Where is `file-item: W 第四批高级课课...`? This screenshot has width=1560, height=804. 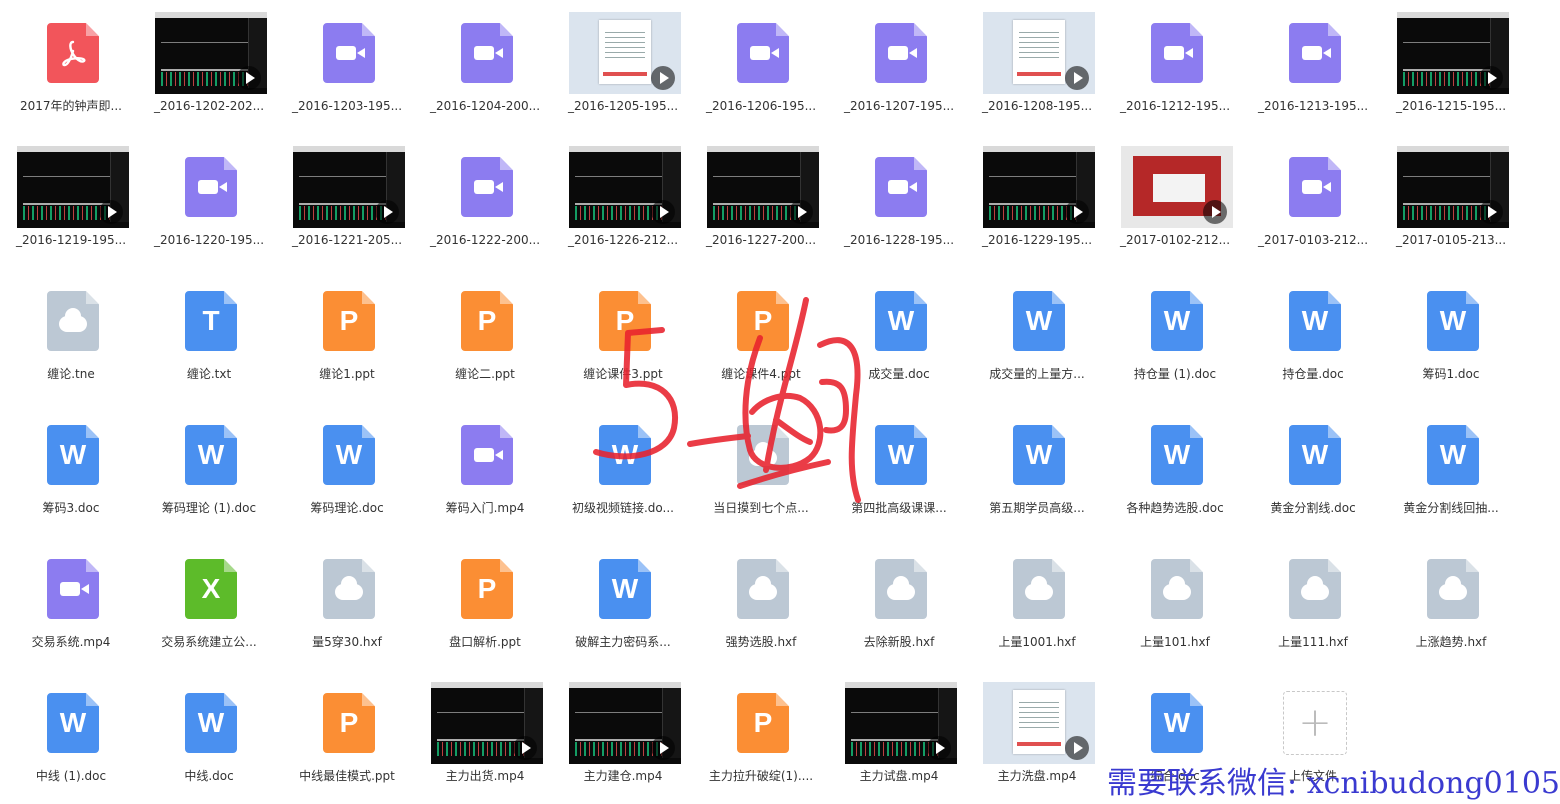
file-item: W 第四批高级课课... is located at coordinates (899, 469).